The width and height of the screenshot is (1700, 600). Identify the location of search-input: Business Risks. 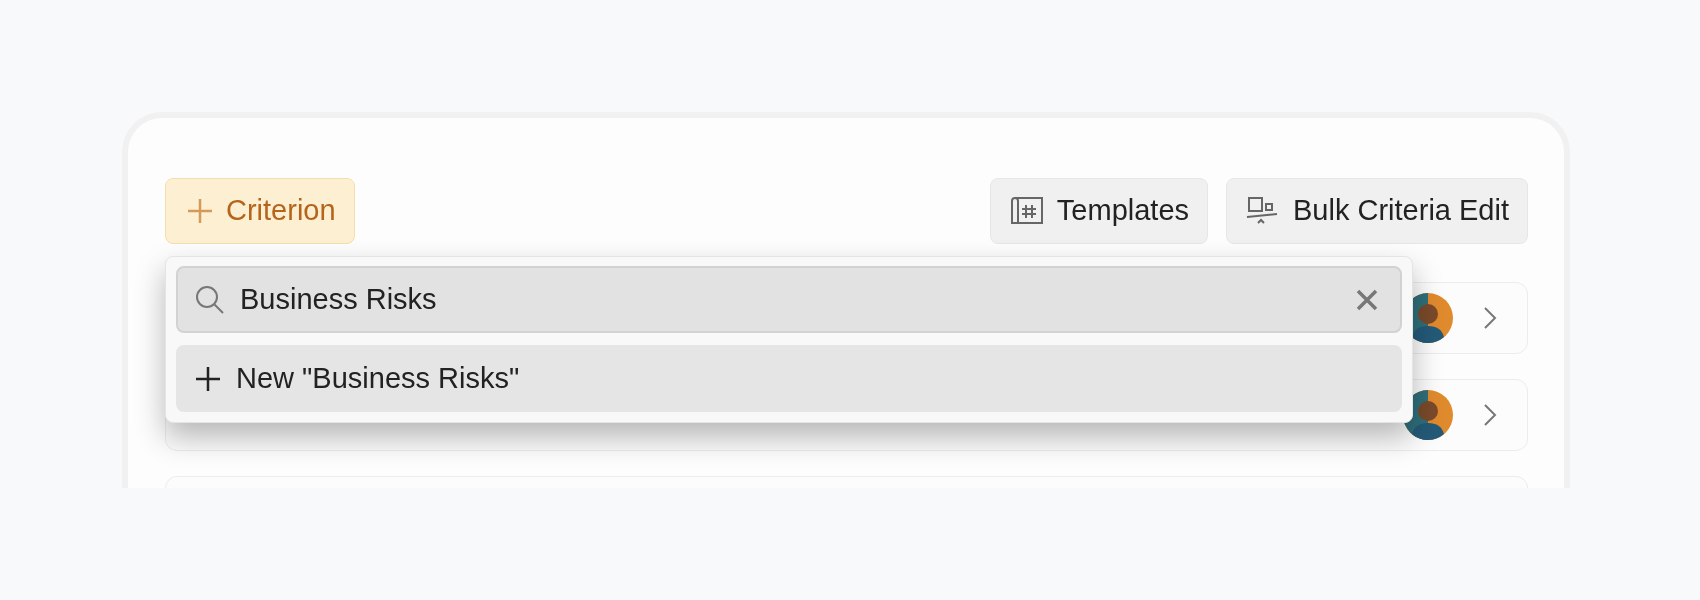
(791, 299).